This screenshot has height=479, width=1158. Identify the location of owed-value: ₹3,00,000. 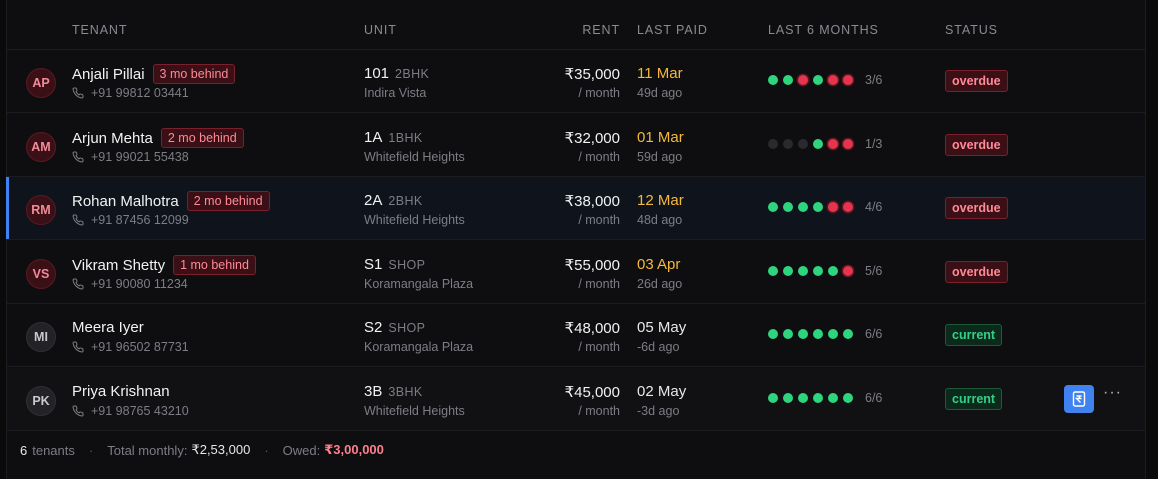
(354, 449).